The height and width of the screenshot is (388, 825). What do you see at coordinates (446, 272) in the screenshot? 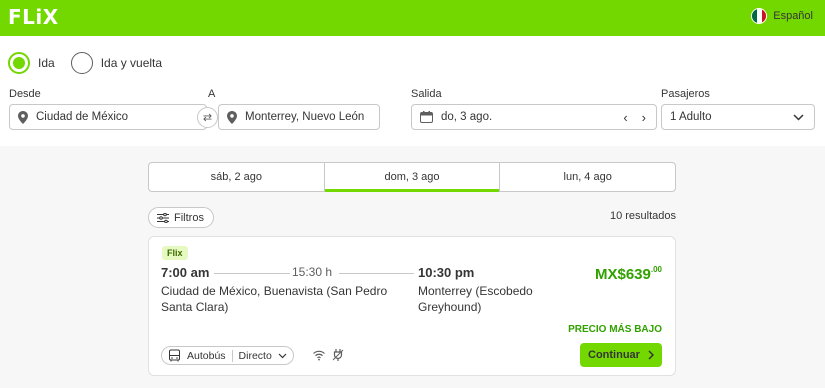
I see `arrival-time: 10:30 pm` at bounding box center [446, 272].